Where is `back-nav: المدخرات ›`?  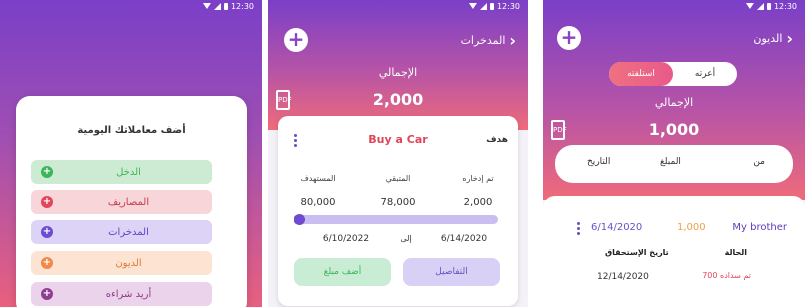
back-nav: المدخرات › is located at coordinates (488, 40).